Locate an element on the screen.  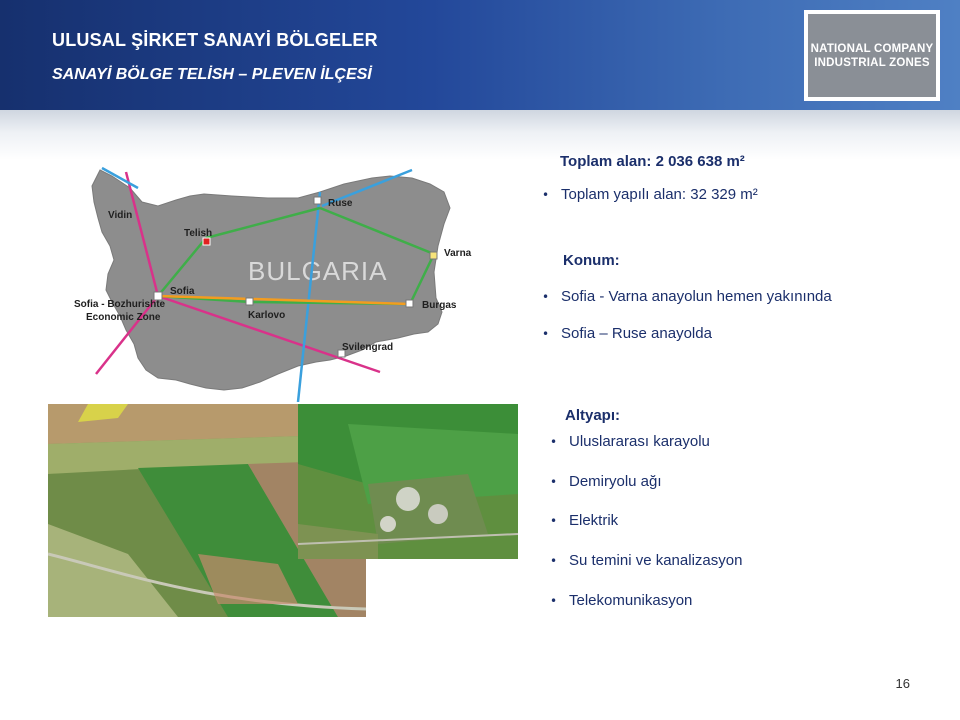
varna-marker is located at coordinates (433, 255).